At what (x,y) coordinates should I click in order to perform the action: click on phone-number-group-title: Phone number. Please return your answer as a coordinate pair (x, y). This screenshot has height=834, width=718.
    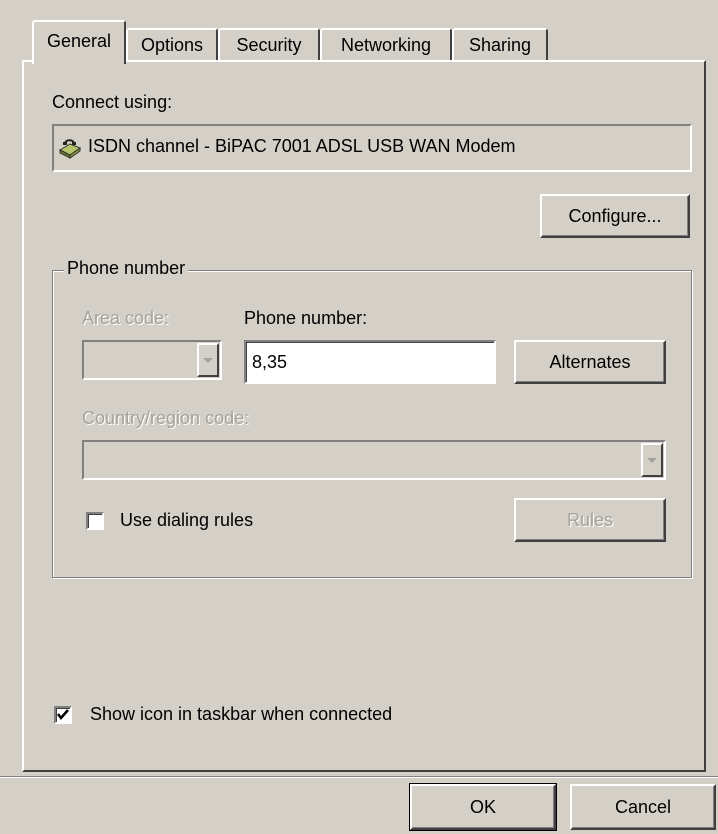
    Looking at the image, I should click on (126, 268).